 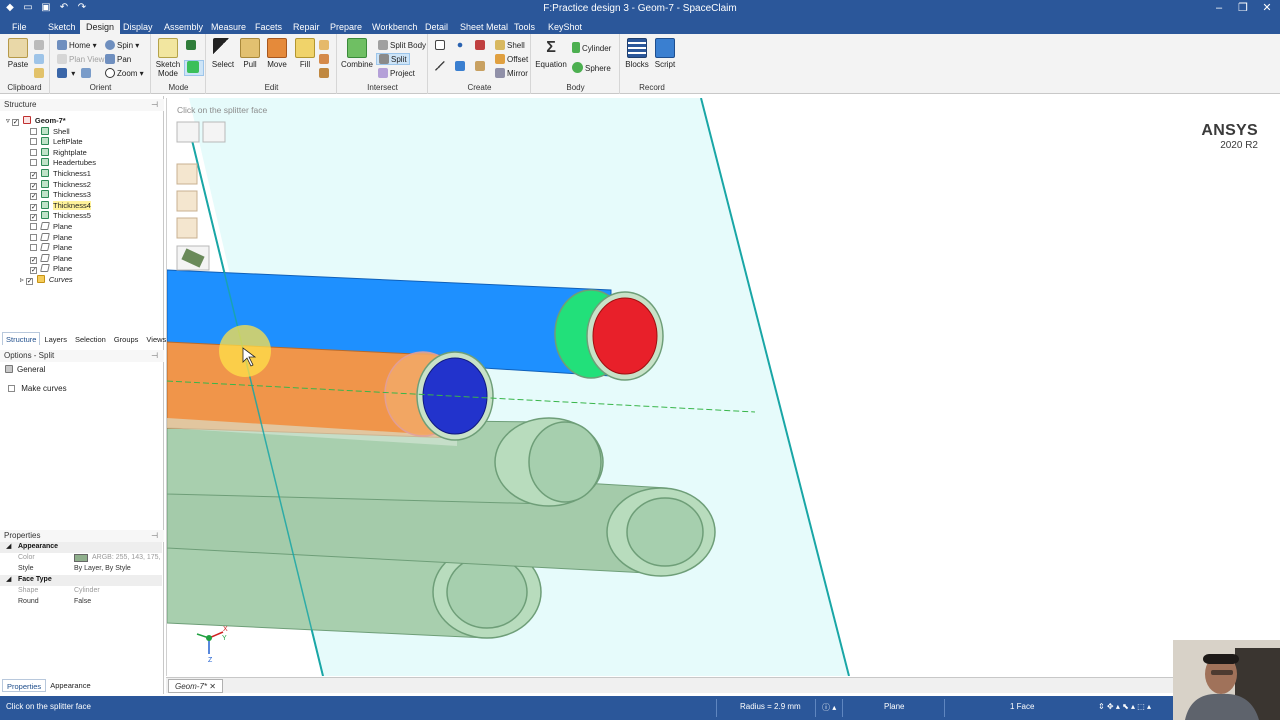 What do you see at coordinates (81, 569) in the screenshot?
I see `property-row-style: Style By Layer, By Style` at bounding box center [81, 569].